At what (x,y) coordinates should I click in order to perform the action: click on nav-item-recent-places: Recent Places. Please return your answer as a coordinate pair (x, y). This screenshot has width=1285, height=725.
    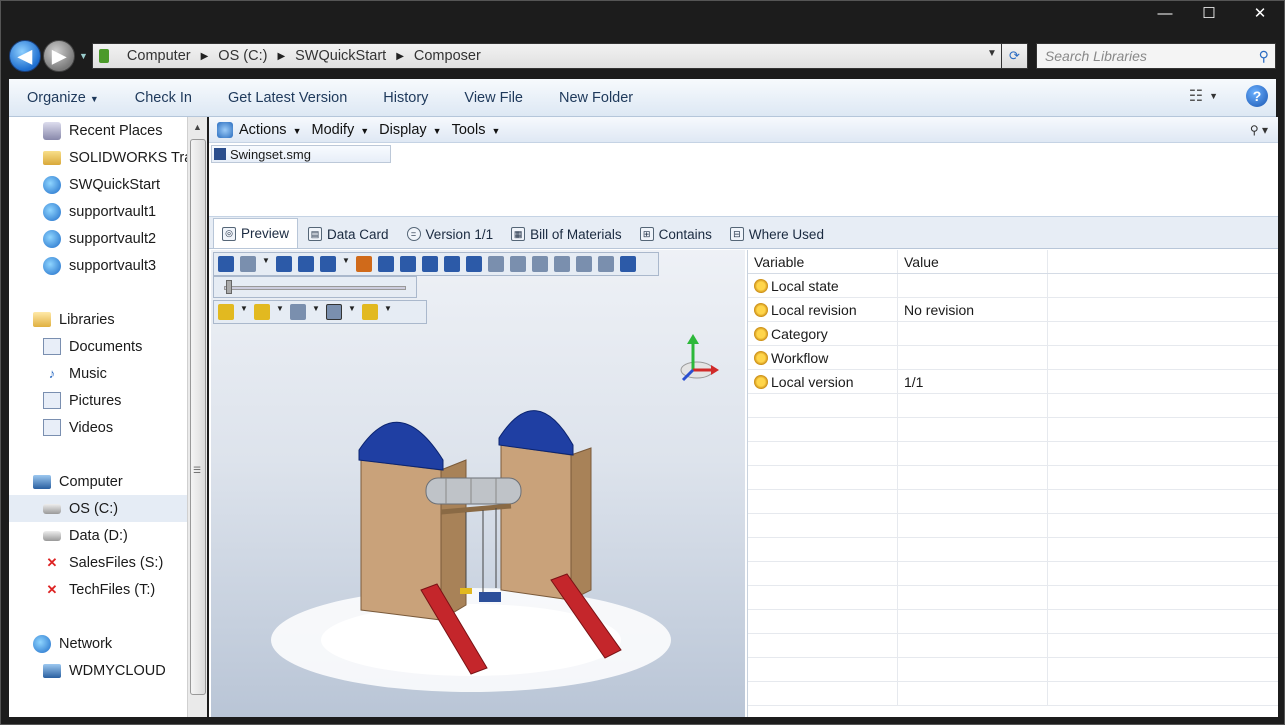
    Looking at the image, I should click on (98, 130).